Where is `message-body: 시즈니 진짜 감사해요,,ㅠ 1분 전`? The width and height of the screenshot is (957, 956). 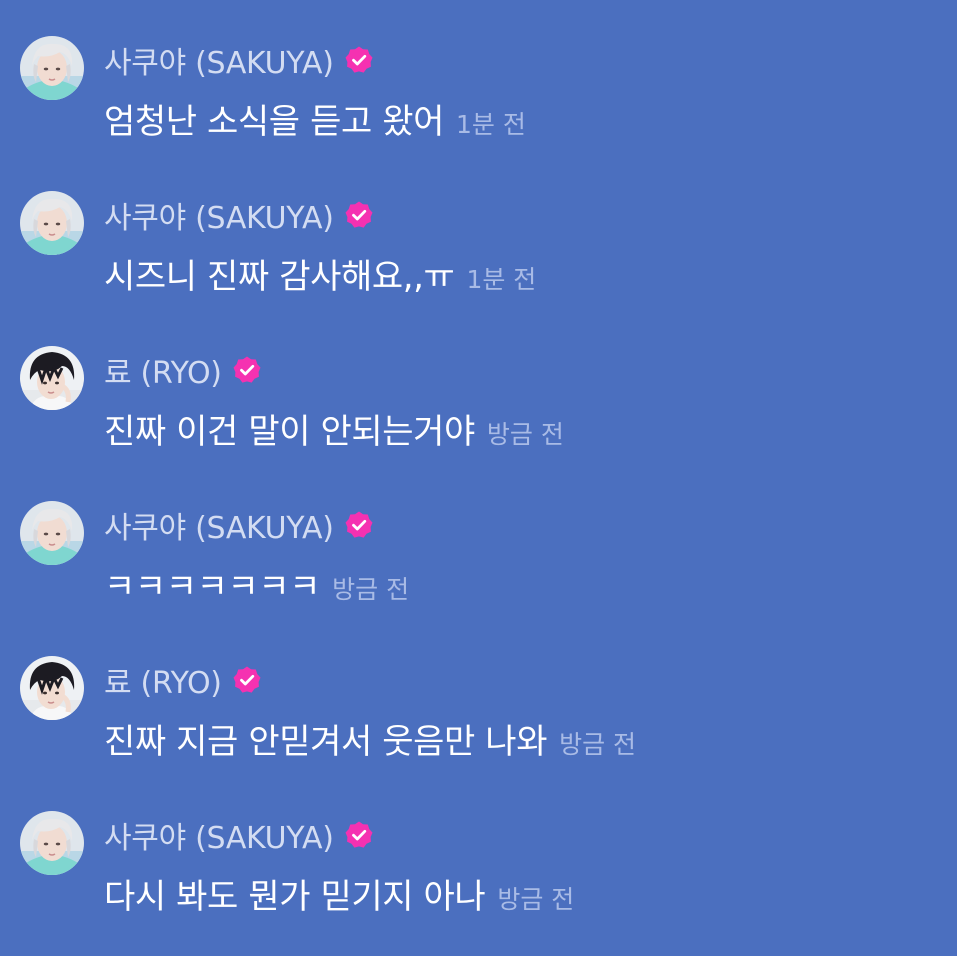 message-body: 시즈니 진짜 감사해요,,ㅠ 1분 전 is located at coordinates (320, 275).